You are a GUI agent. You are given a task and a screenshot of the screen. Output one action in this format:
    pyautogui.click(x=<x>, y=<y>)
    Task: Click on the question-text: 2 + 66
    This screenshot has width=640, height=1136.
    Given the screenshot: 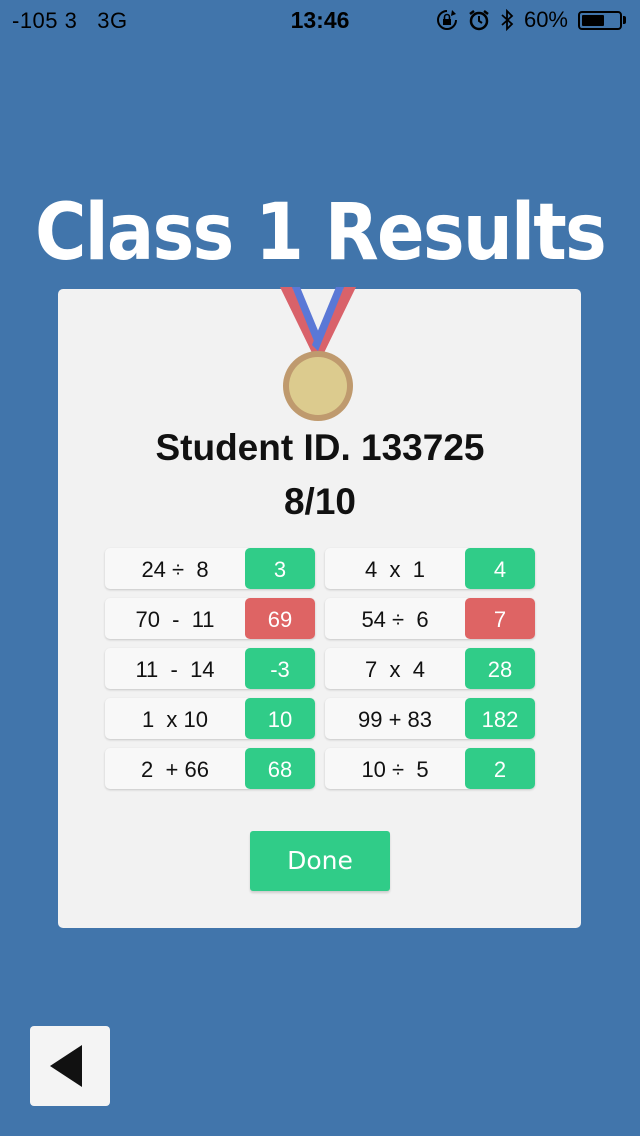 What is the action you would take?
    pyautogui.click(x=175, y=769)
    